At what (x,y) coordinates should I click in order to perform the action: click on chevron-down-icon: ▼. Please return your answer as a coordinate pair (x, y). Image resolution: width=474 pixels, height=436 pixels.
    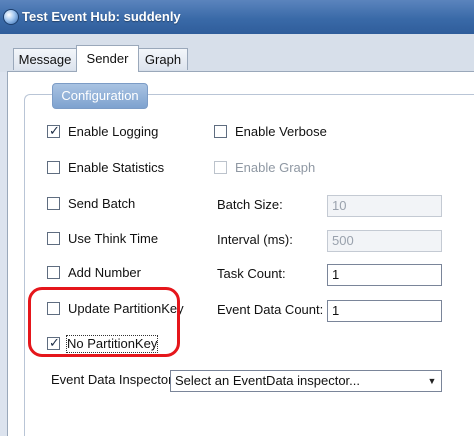
    Looking at the image, I should click on (432, 381).